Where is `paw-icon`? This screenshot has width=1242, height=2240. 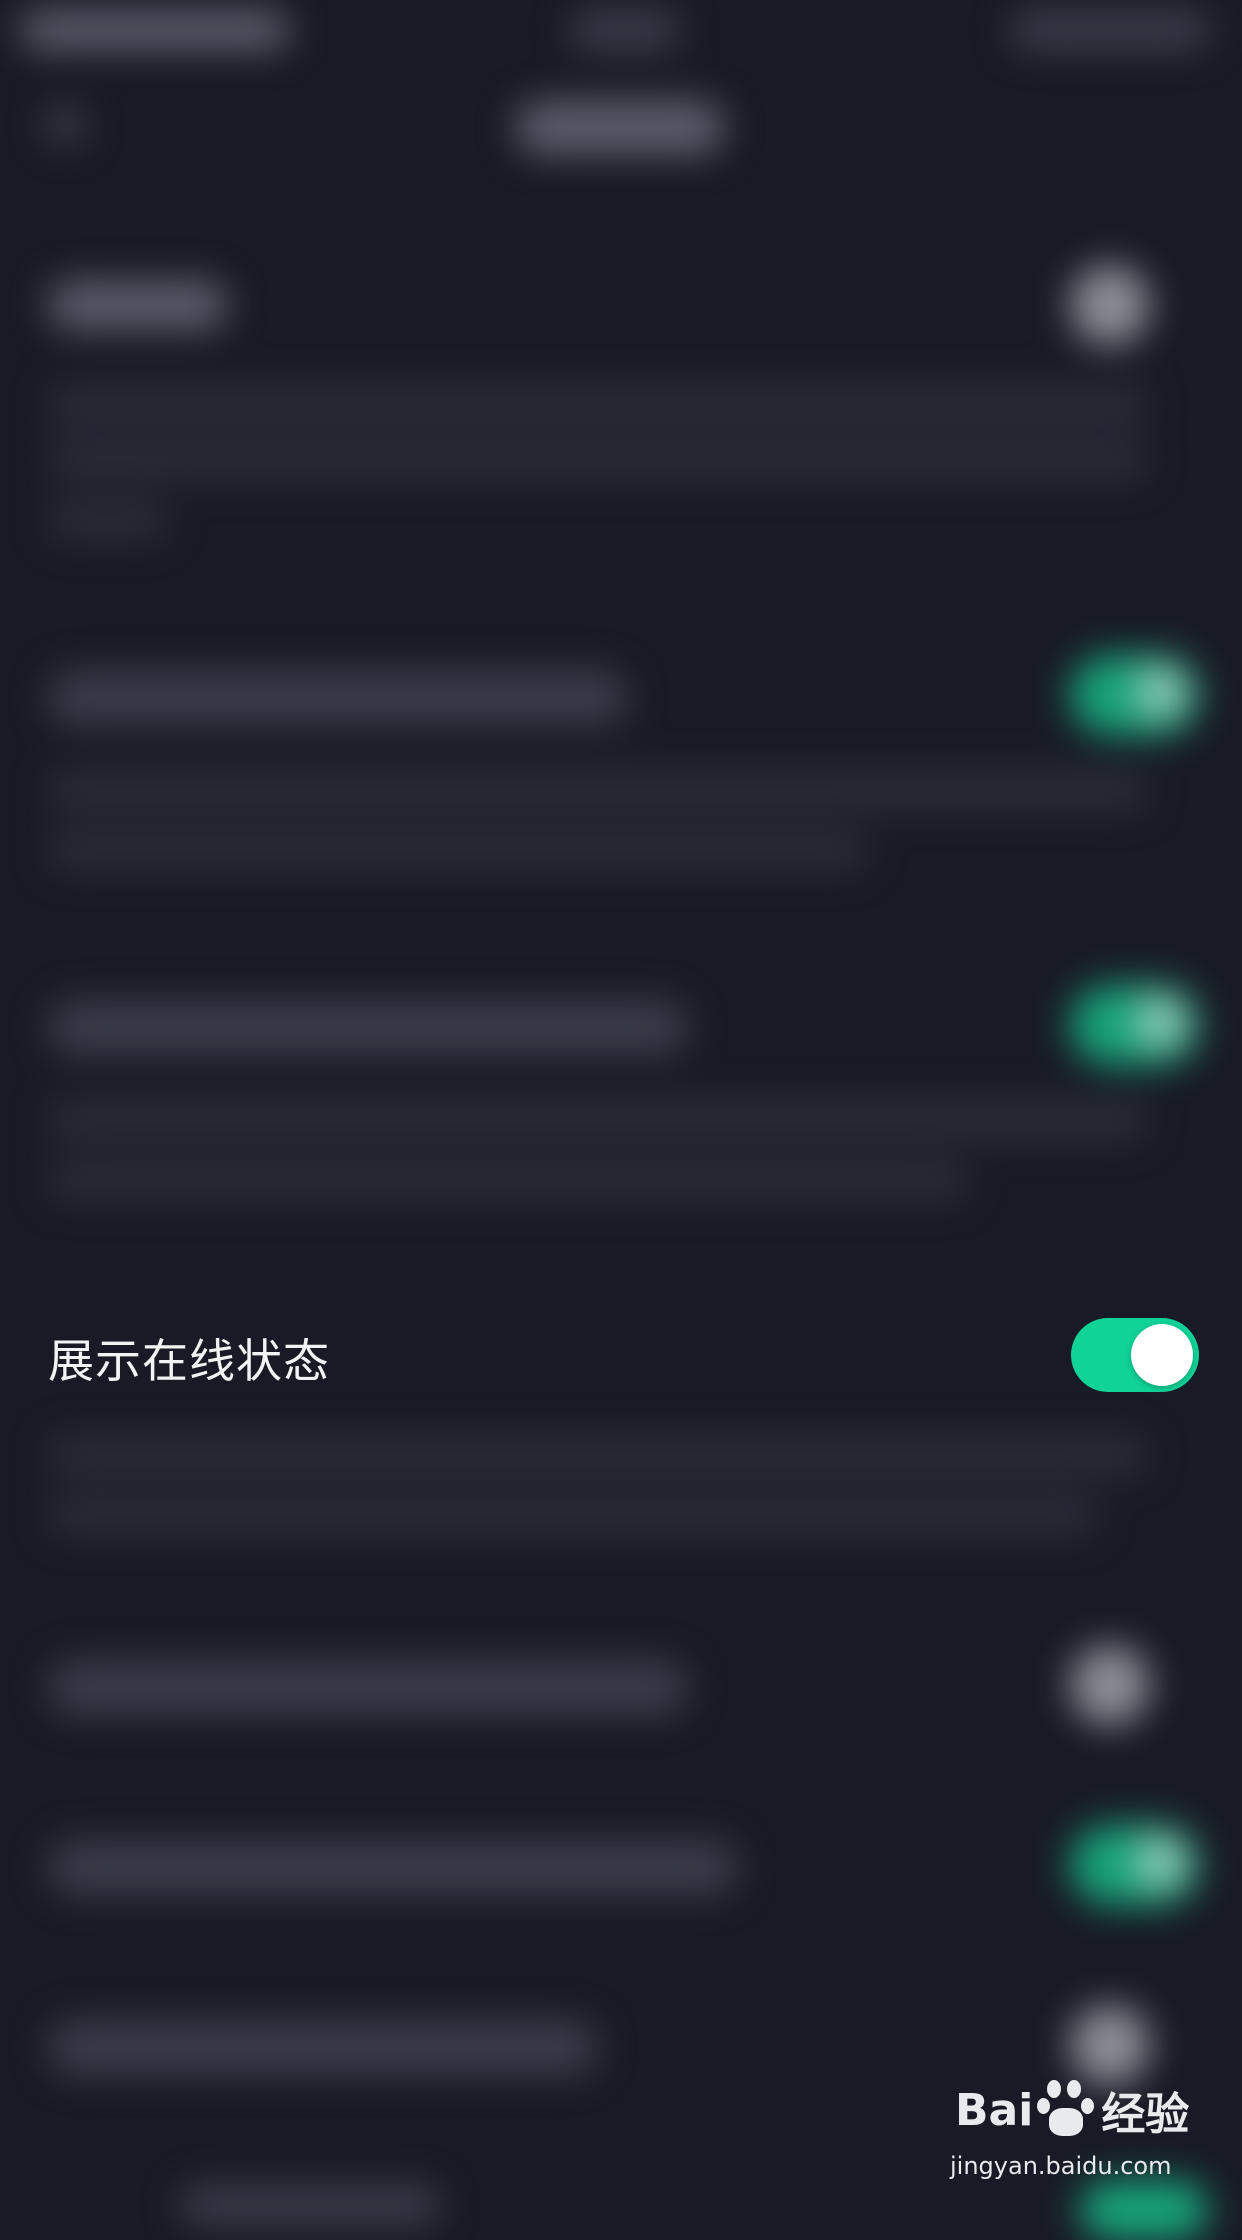
paw-icon is located at coordinates (1067, 2110).